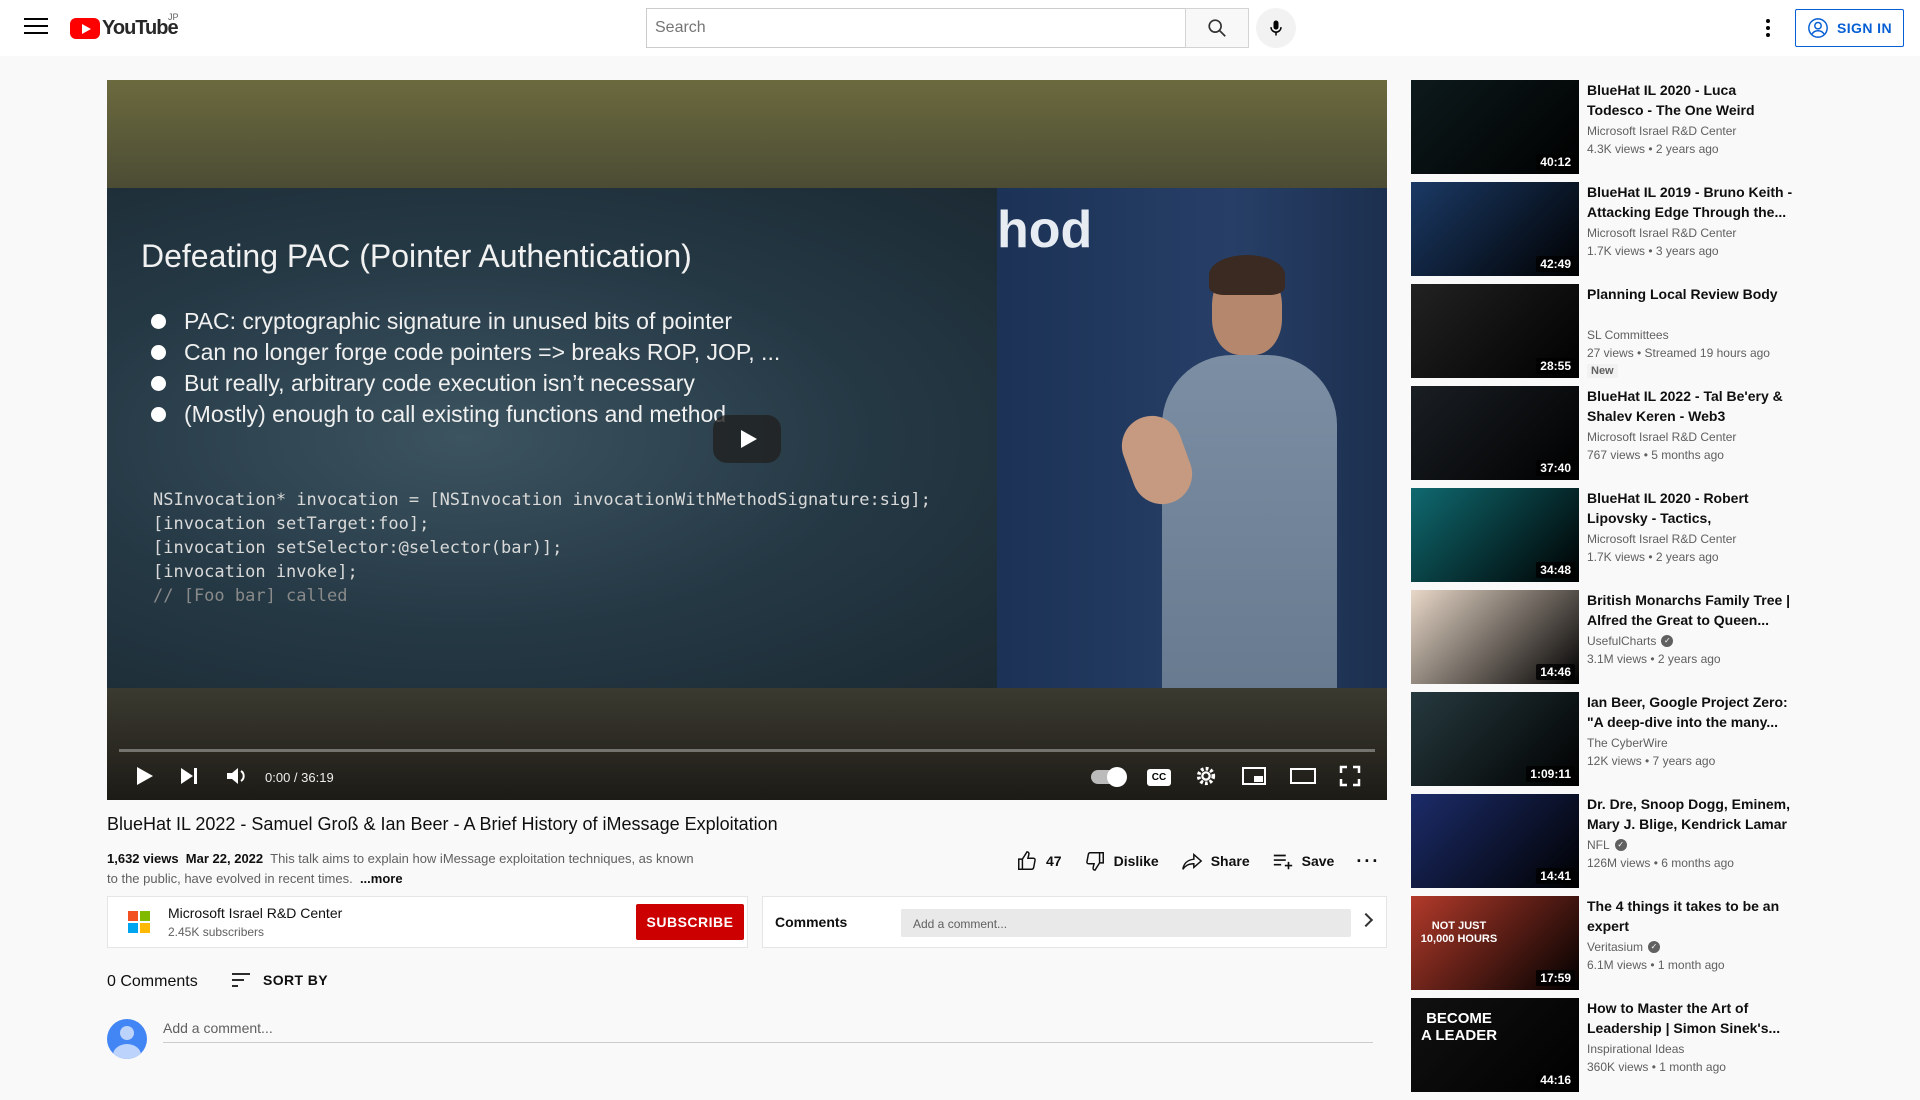  Describe the element at coordinates (690, 922) in the screenshot. I see `subscribe-button: SUBSCRIBE` at that location.